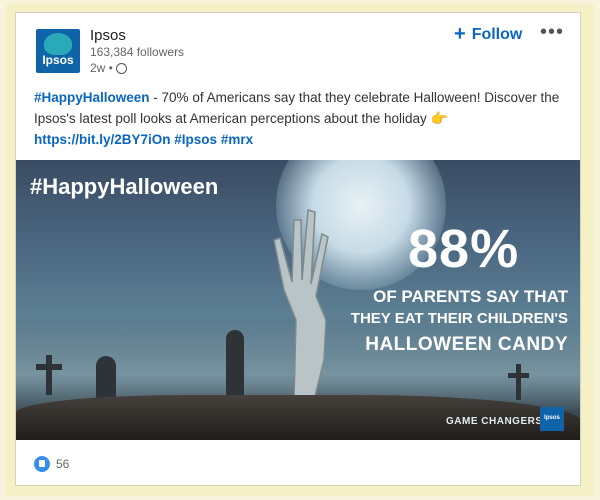  Describe the element at coordinates (42, 464) in the screenshot. I see `like-icon` at that location.